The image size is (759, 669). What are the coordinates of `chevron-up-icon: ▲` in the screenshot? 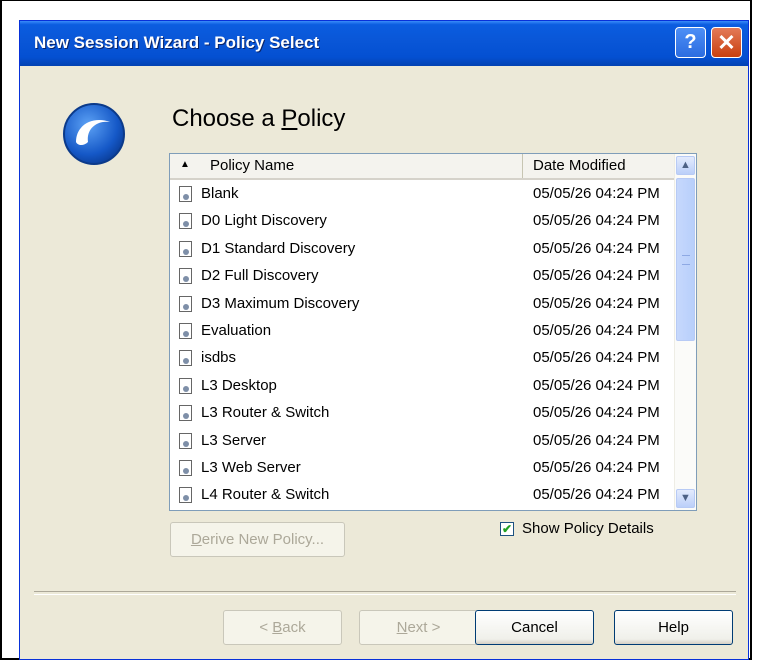 It's located at (685, 165).